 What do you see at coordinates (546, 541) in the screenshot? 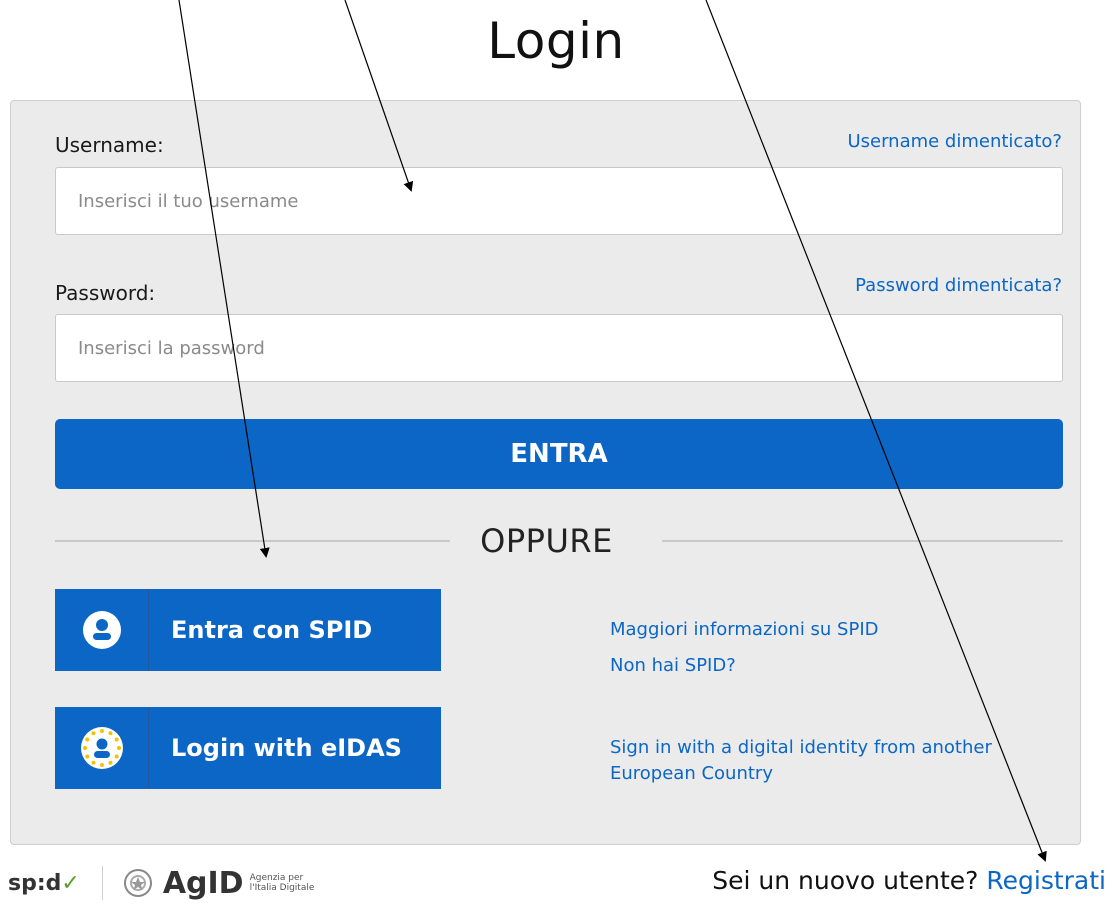
I see `divider-label: OPPURE` at bounding box center [546, 541].